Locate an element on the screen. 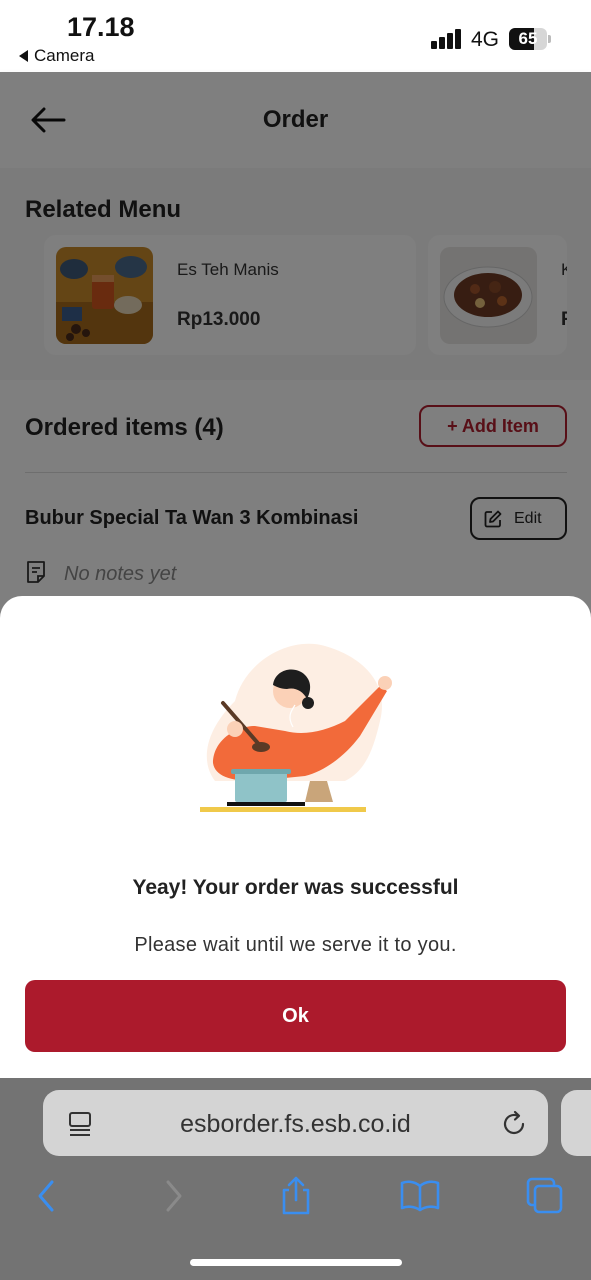 This screenshot has height=1280, width=591. back-triangle-icon is located at coordinates (23, 55).